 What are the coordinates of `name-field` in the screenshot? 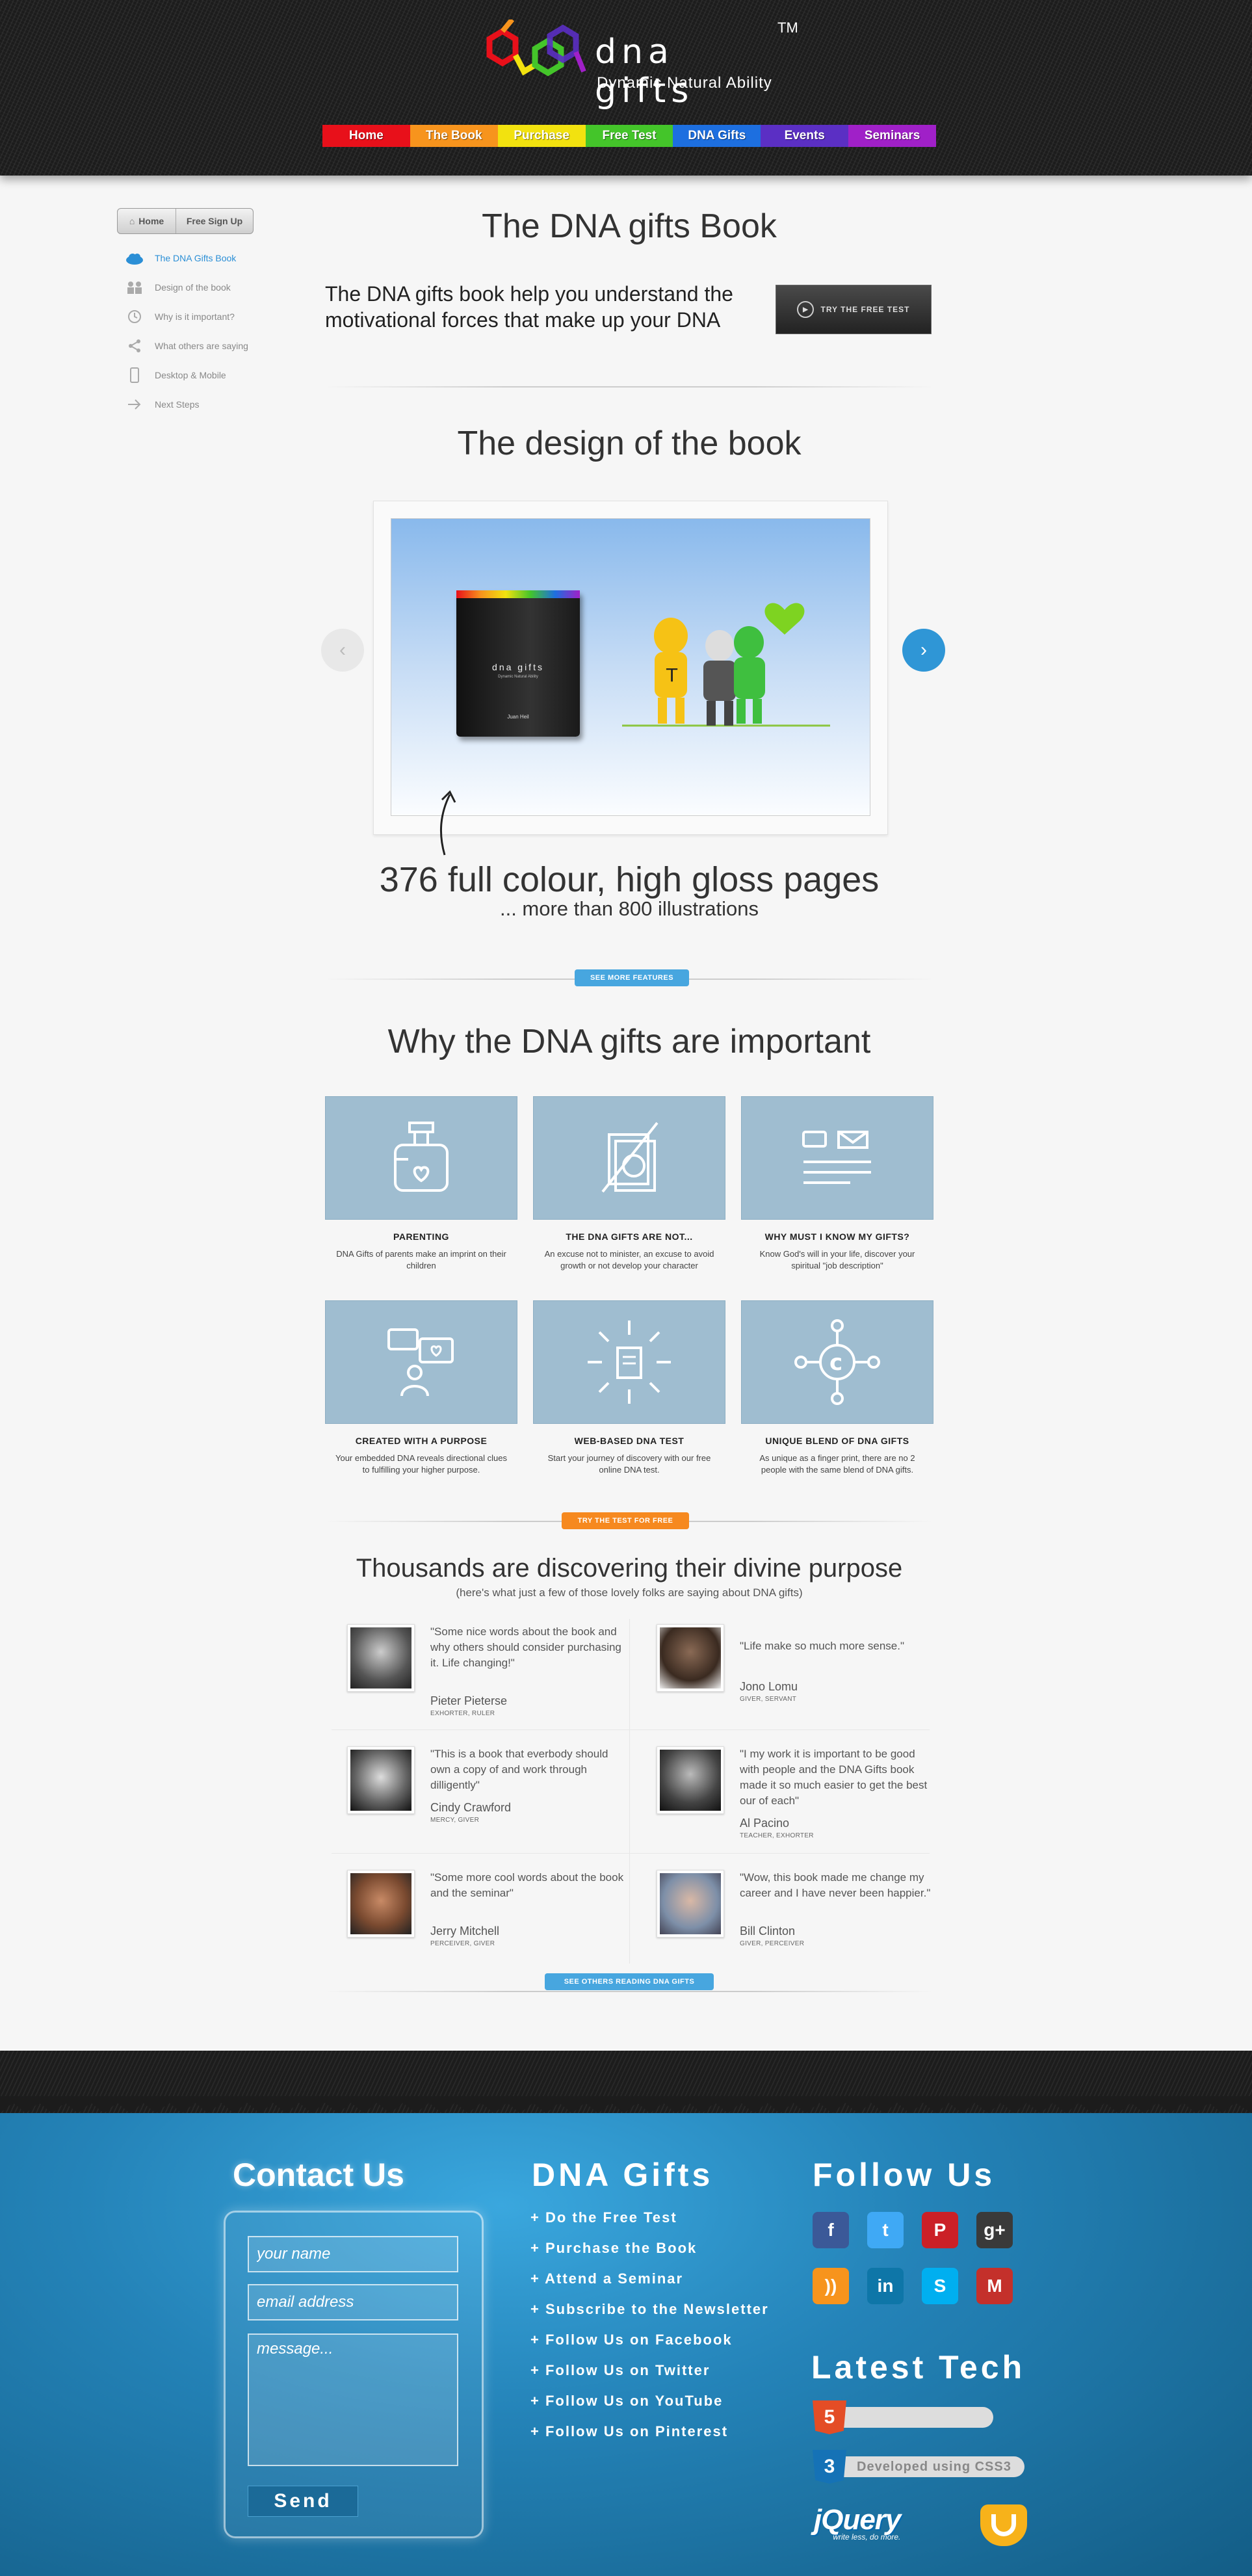 It's located at (353, 2254).